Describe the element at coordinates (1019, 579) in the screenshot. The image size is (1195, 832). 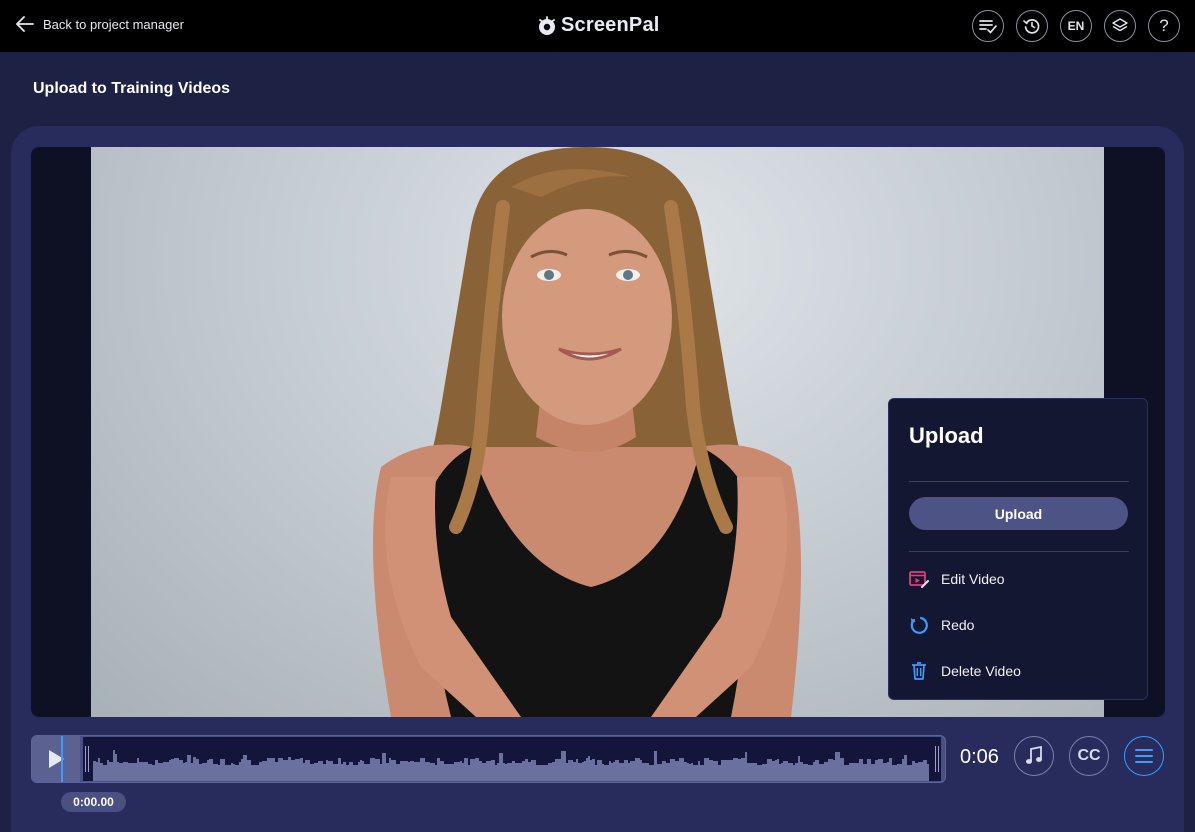
I see `edit-video-item: Edit Video` at that location.